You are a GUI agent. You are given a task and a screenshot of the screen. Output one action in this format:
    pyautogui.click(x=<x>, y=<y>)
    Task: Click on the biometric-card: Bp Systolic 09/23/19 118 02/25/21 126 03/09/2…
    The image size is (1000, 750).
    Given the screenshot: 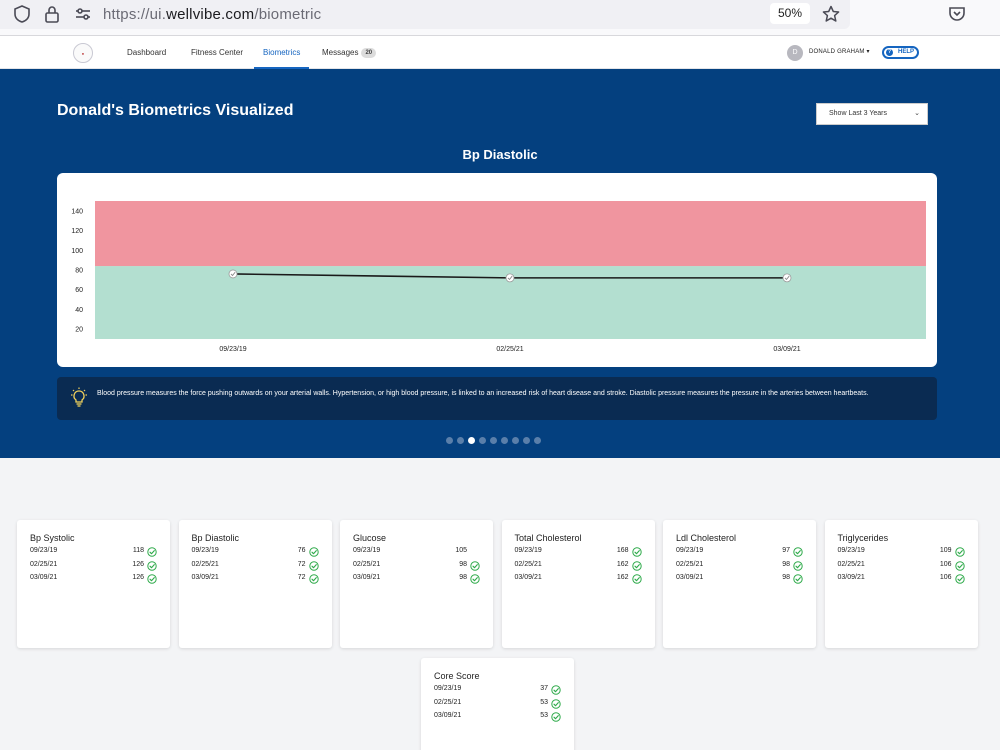 What is the action you would take?
    pyautogui.click(x=93, y=584)
    